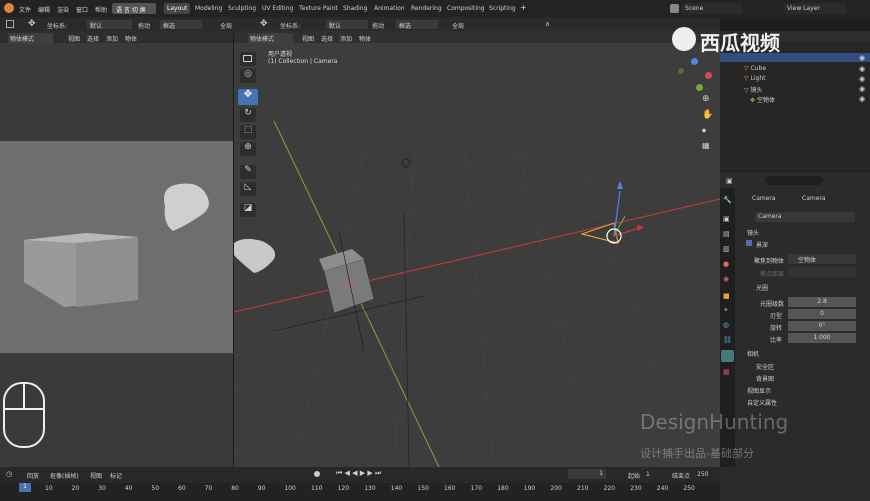 This screenshot has width=870, height=501. What do you see at coordinates (112, 38) in the screenshot?
I see `left-menu-add: 添加` at bounding box center [112, 38].